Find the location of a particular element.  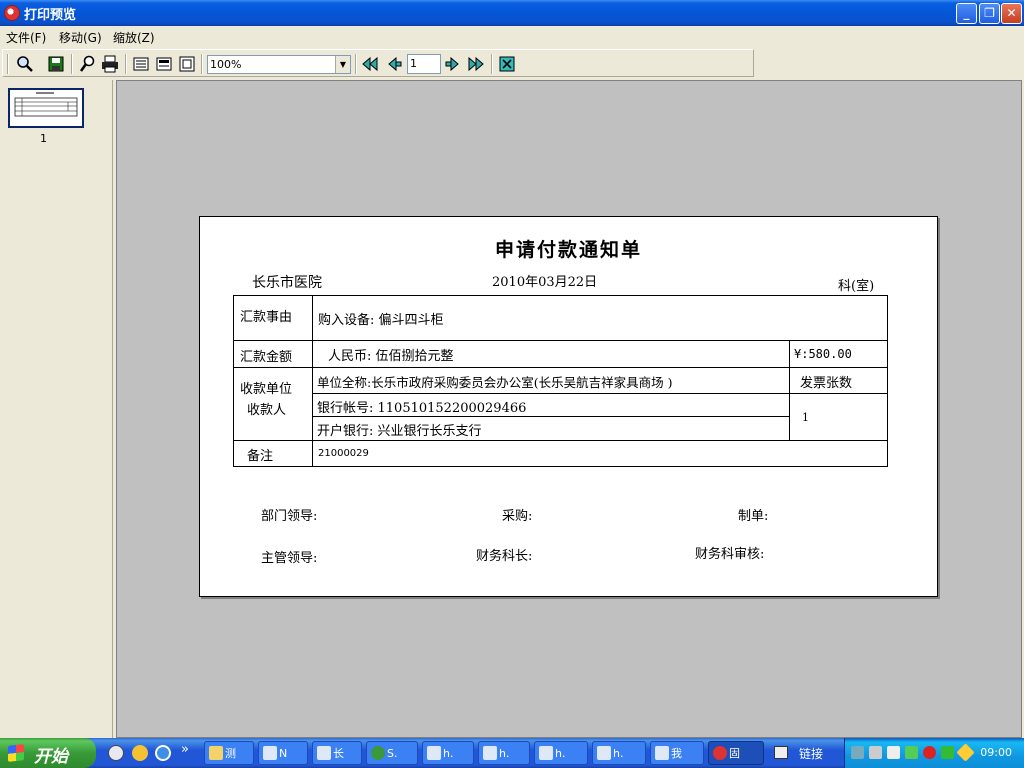

restore-button: ❐ is located at coordinates (989, 13).